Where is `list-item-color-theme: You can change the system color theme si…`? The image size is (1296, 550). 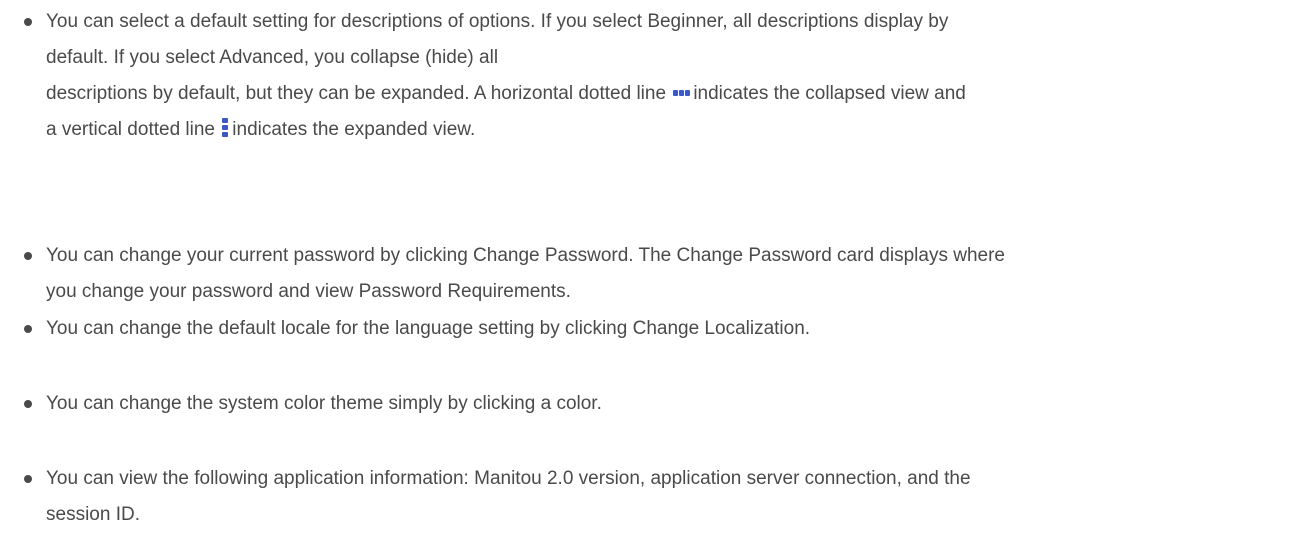
list-item-color-theme: You can change the system color theme si… is located at coordinates (649, 404).